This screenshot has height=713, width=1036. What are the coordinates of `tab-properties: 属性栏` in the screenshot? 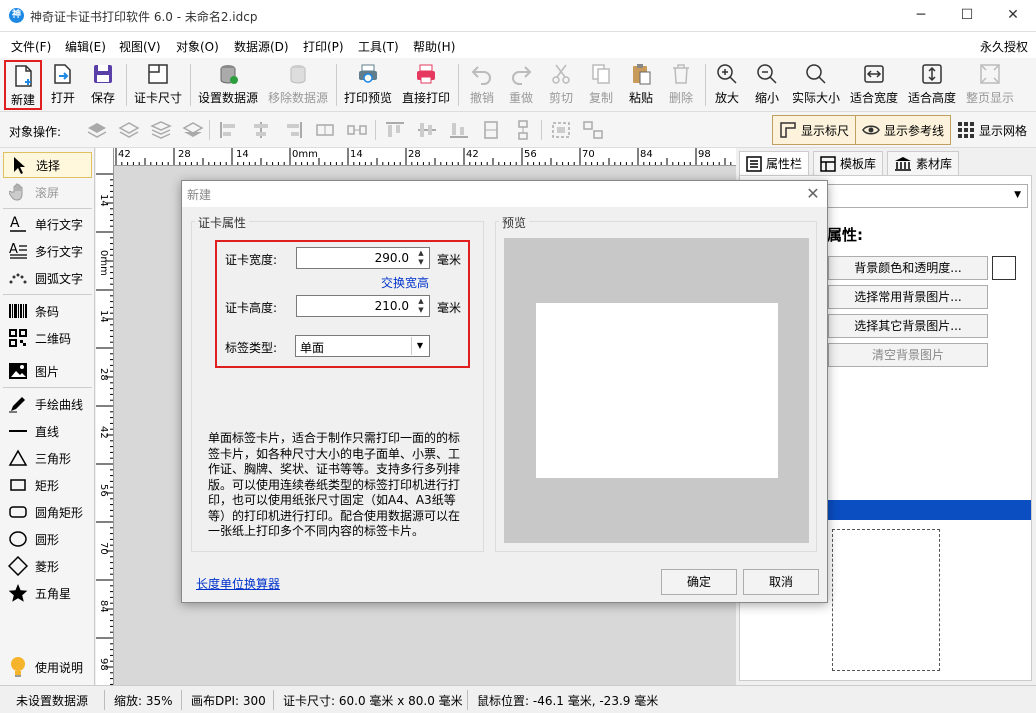 It's located at (774, 163).